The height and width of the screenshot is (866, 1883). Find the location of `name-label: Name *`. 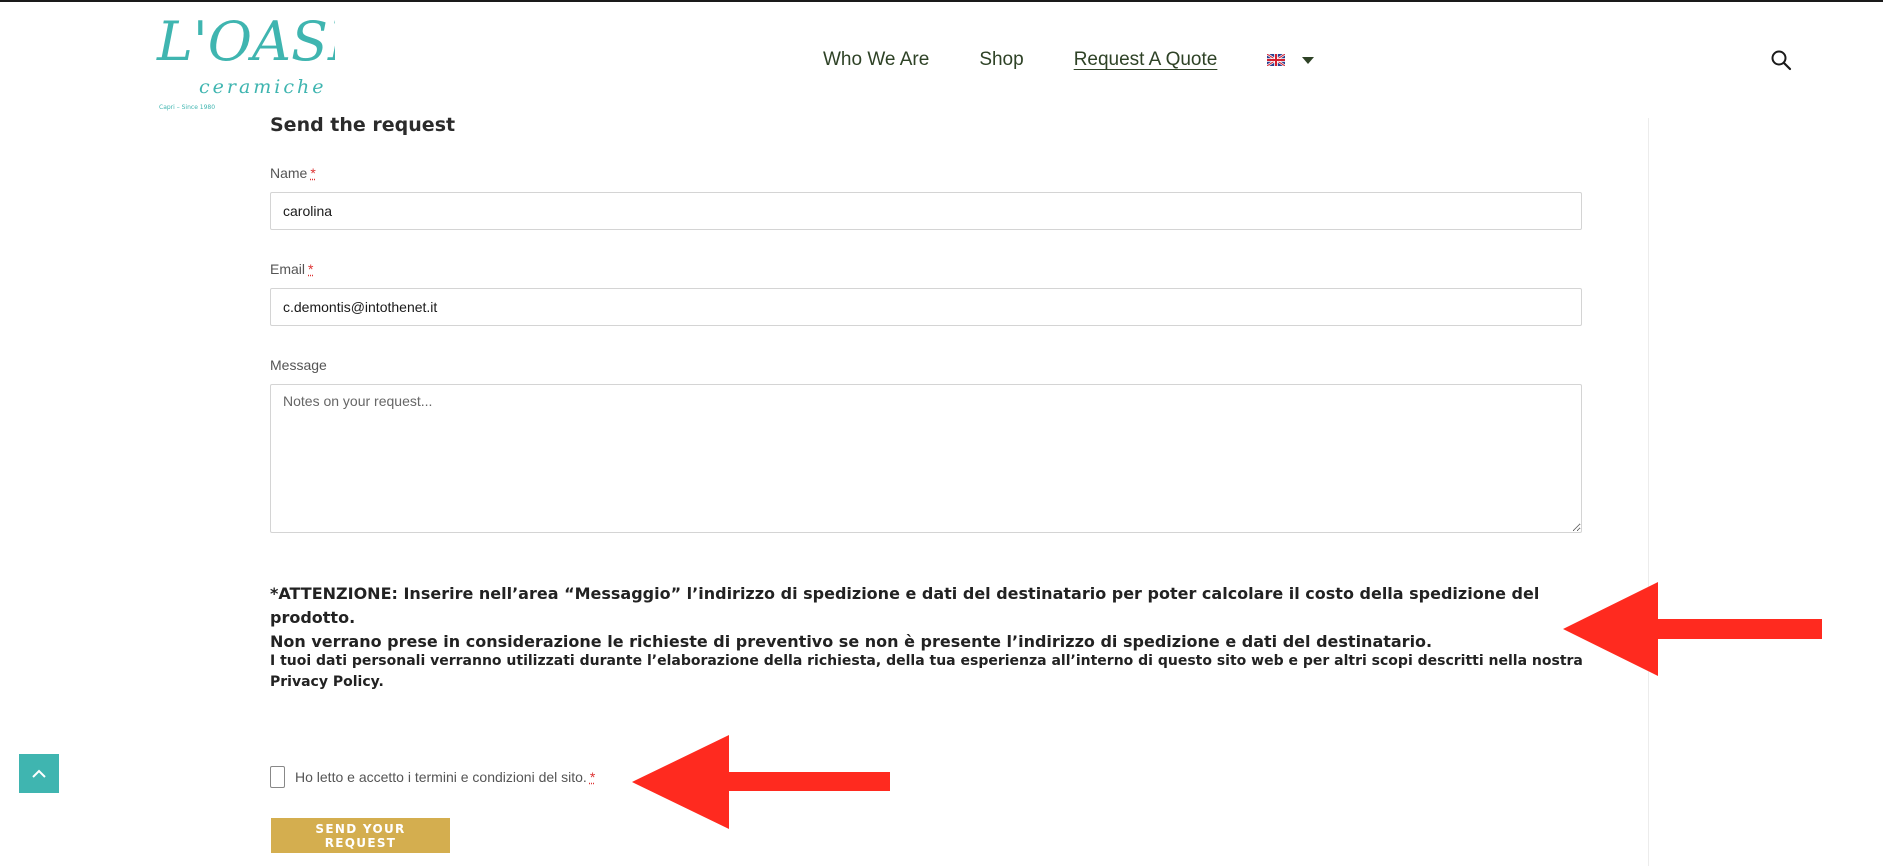

name-label: Name * is located at coordinates (293, 173).